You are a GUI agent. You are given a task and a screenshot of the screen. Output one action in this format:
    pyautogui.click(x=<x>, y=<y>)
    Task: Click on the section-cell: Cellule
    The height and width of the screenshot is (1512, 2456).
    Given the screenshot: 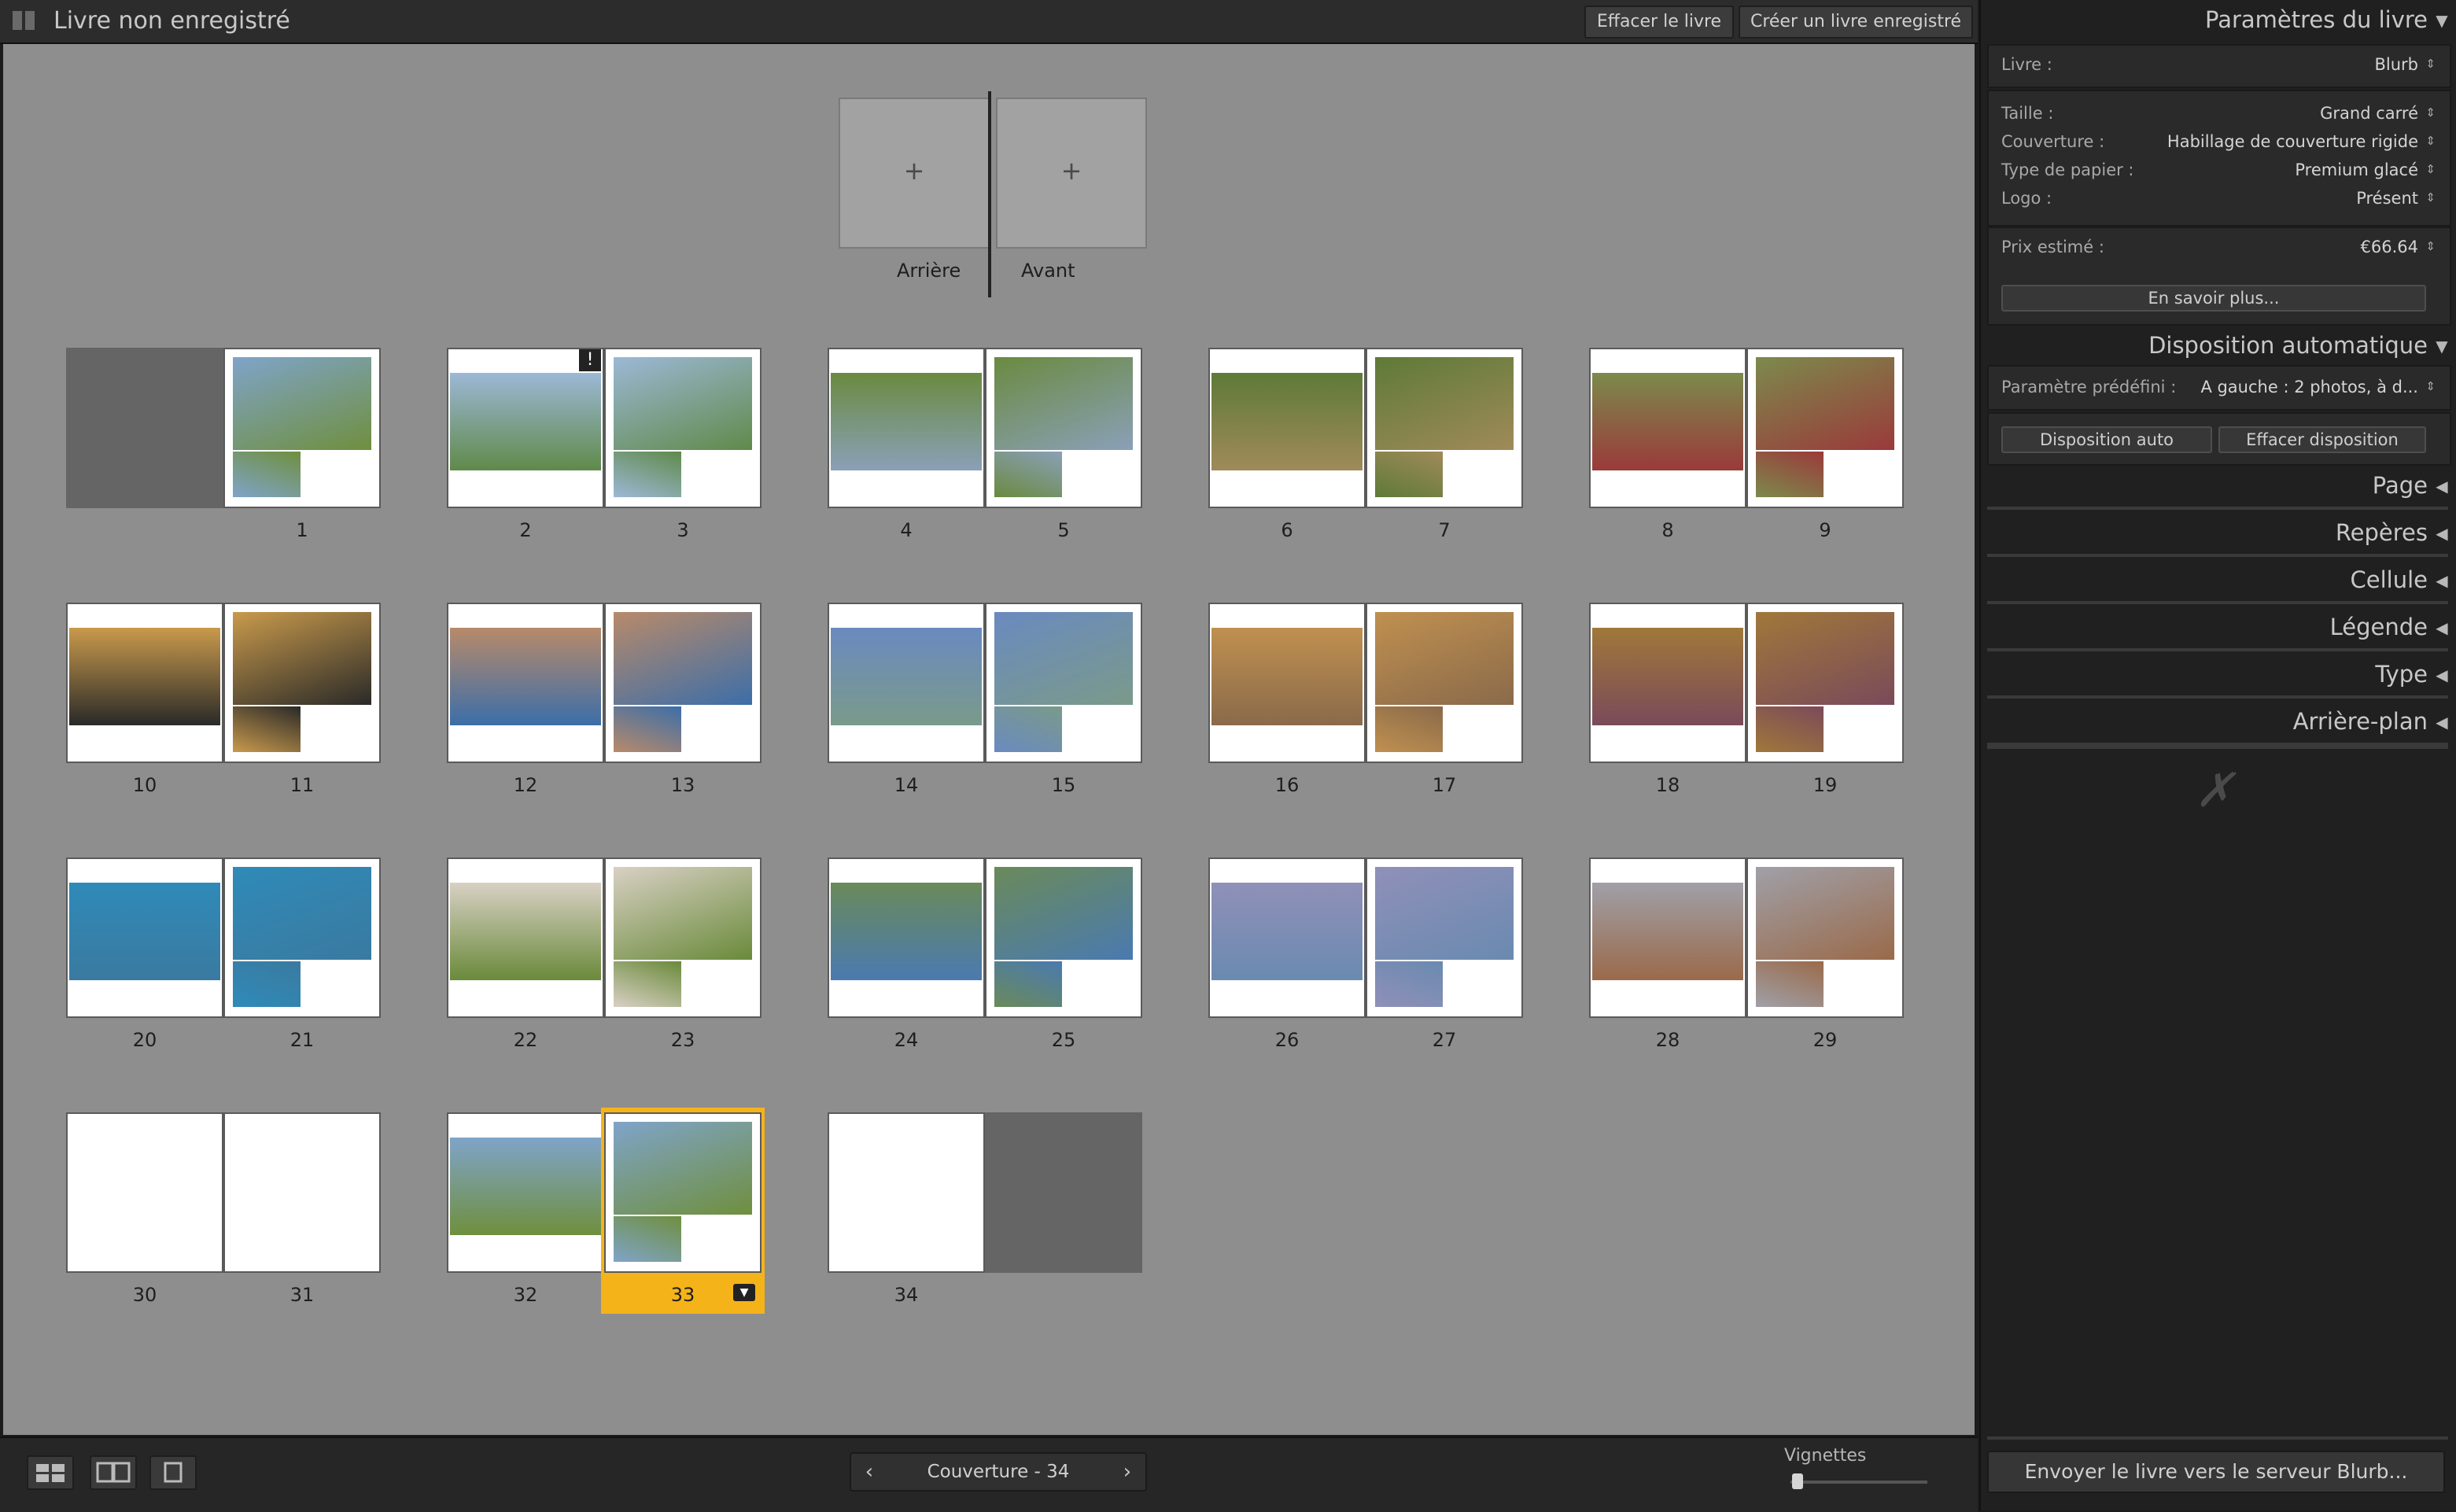 What is the action you would take?
    pyautogui.click(x=2389, y=579)
    